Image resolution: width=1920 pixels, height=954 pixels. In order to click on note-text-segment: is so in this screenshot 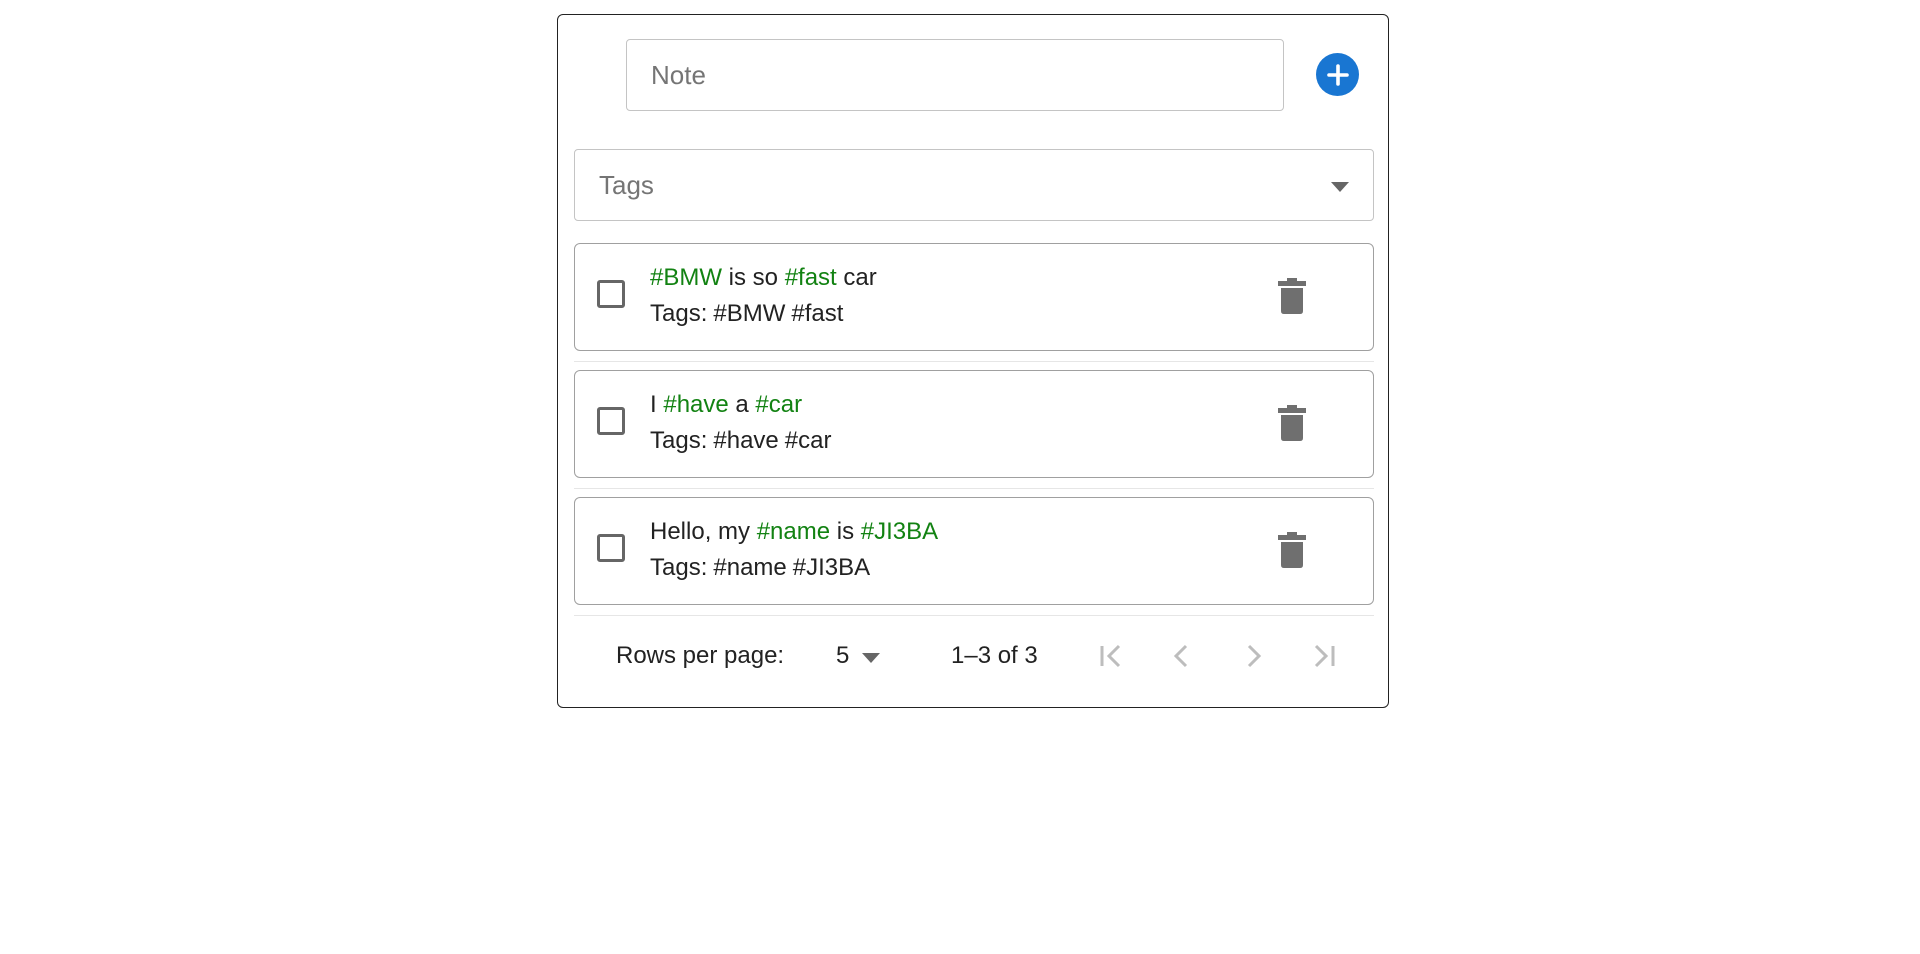, I will do `click(753, 277)`.